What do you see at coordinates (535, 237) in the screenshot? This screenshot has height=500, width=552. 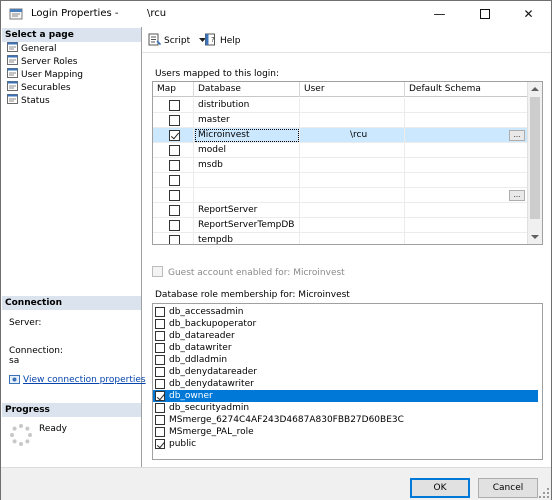 I see `scroll-down-icon` at bounding box center [535, 237].